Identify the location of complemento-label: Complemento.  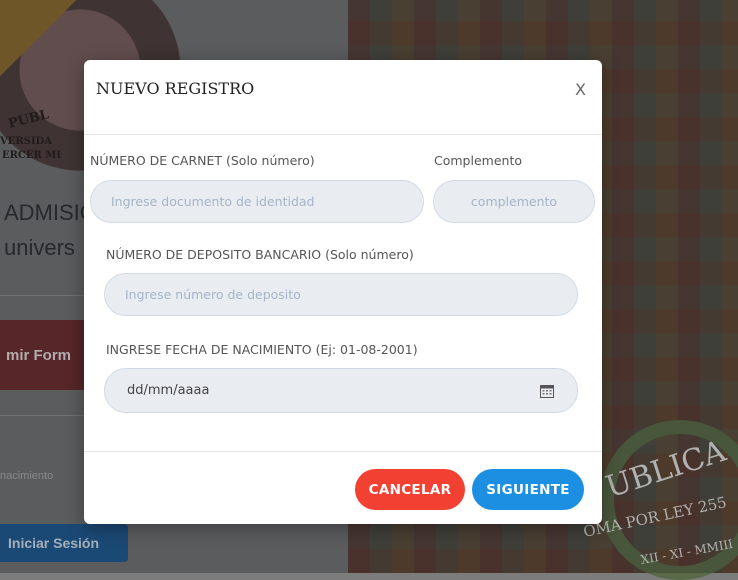
(478, 160).